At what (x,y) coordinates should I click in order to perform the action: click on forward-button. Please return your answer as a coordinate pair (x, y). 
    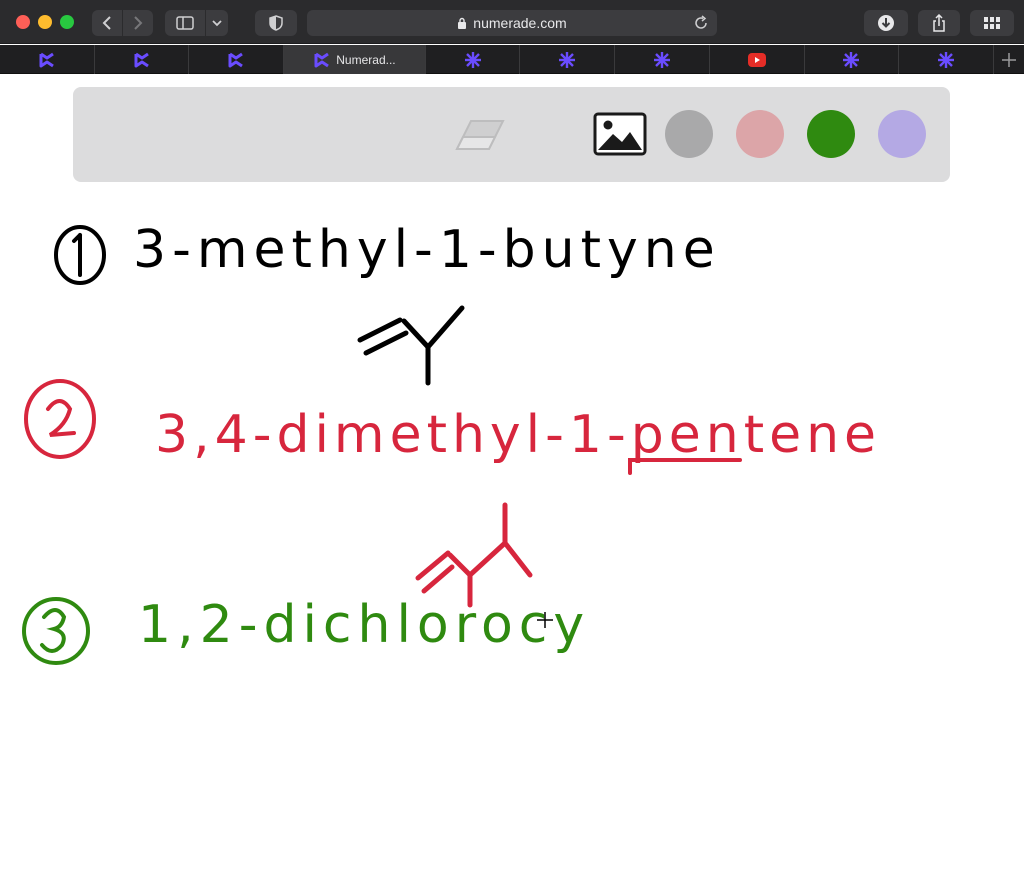
    Looking at the image, I should click on (138, 23).